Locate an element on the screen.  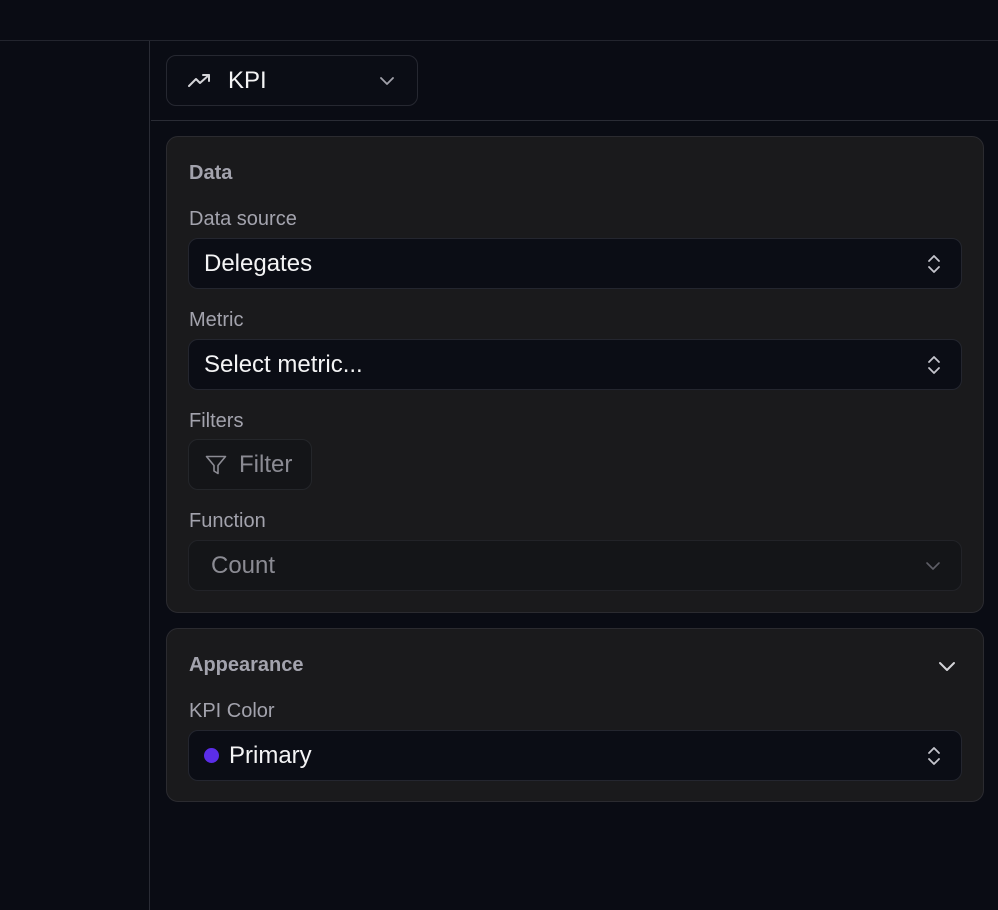
function-select: Count is located at coordinates (575, 565).